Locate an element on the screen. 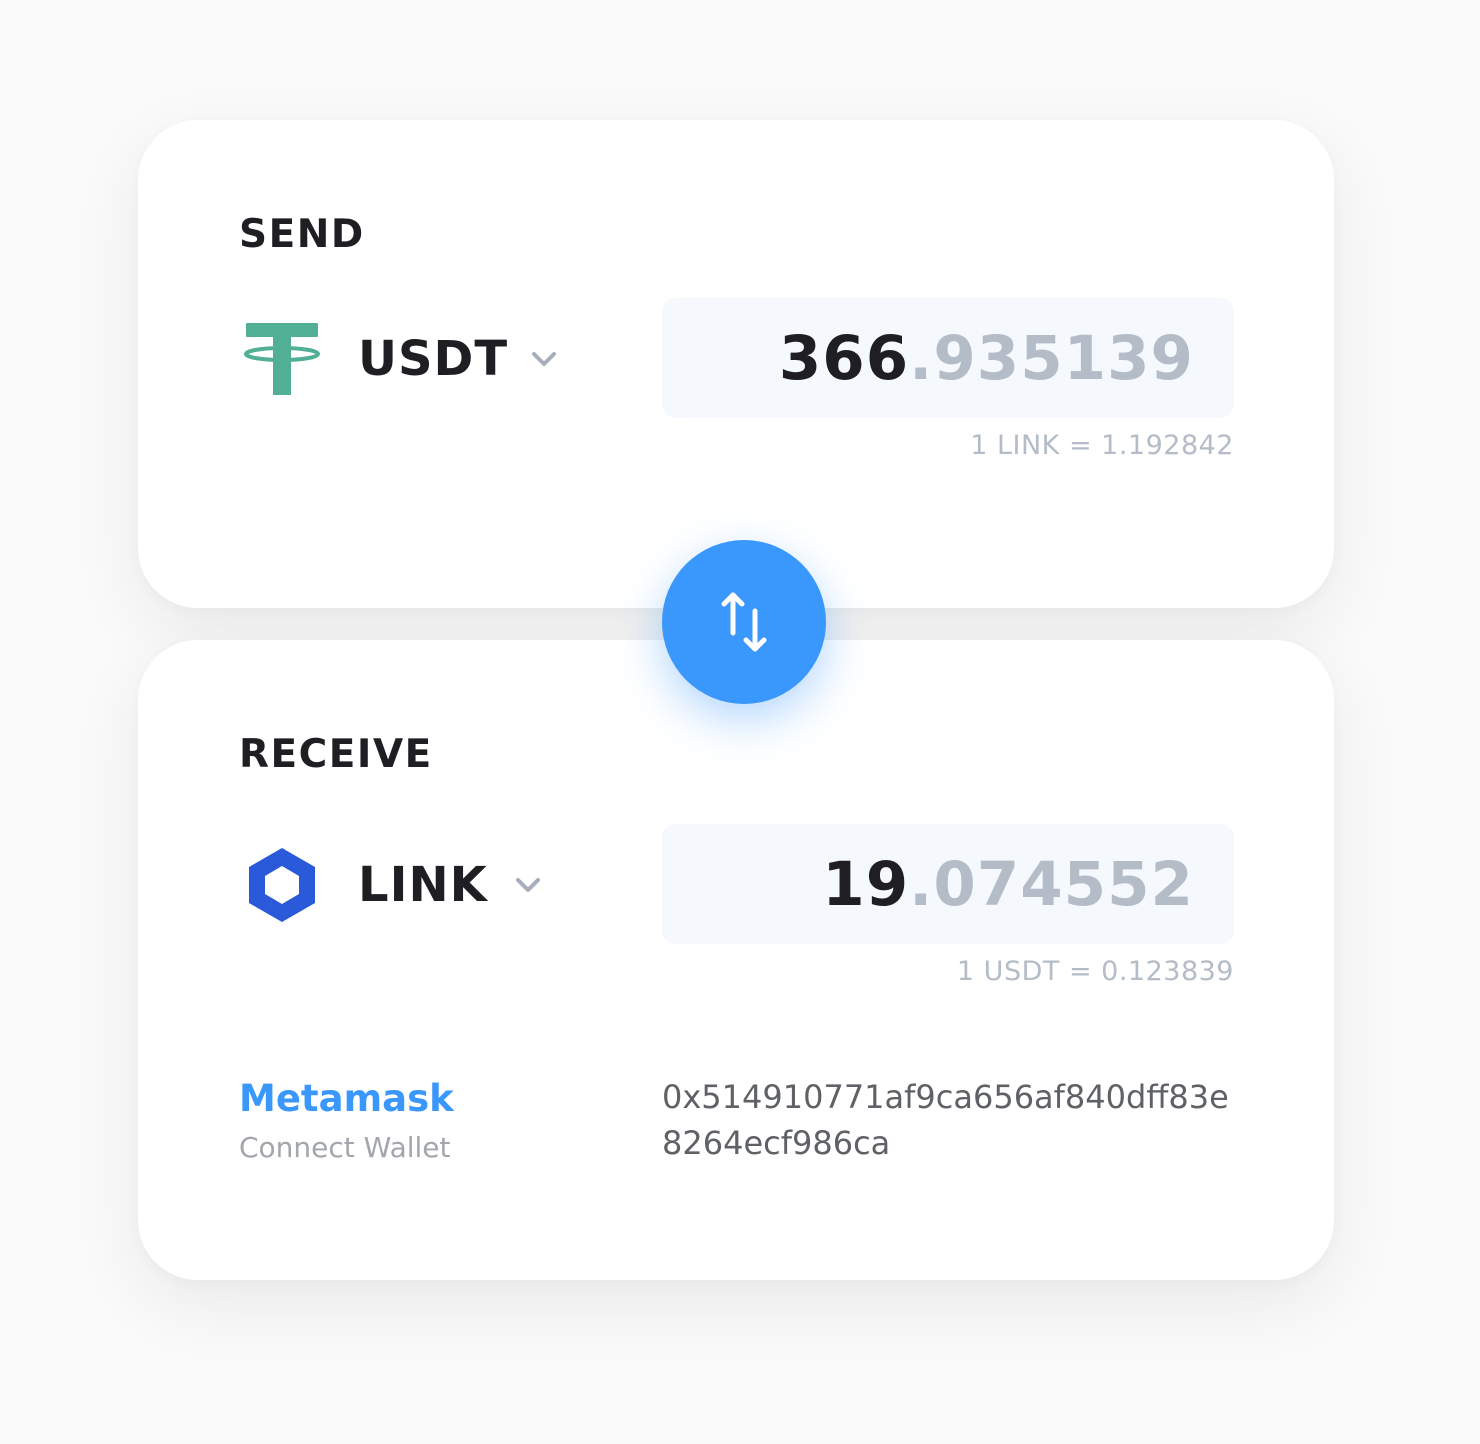 Image resolution: width=1480 pixels, height=1444 pixels. receive-amount-decimal: .074552 is located at coordinates (1051, 884).